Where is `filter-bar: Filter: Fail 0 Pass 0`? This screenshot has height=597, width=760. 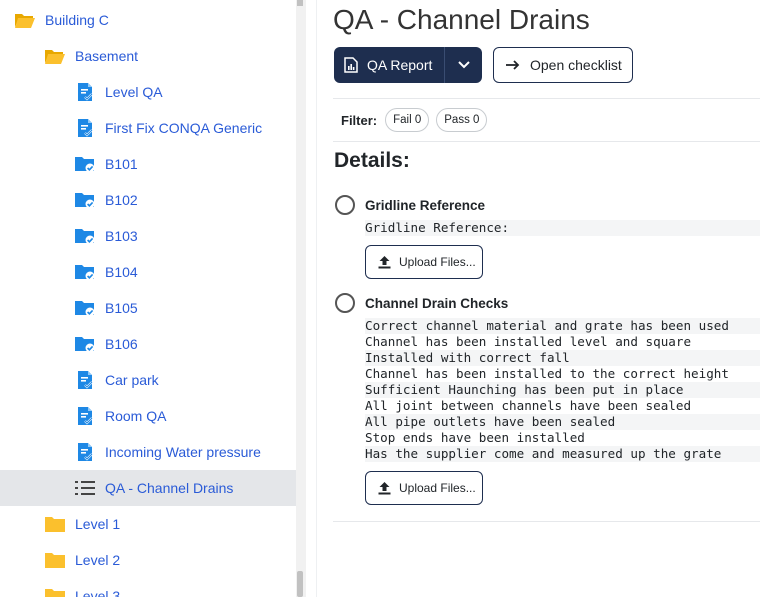 filter-bar: Filter: Fail 0 Pass 0 is located at coordinates (546, 120).